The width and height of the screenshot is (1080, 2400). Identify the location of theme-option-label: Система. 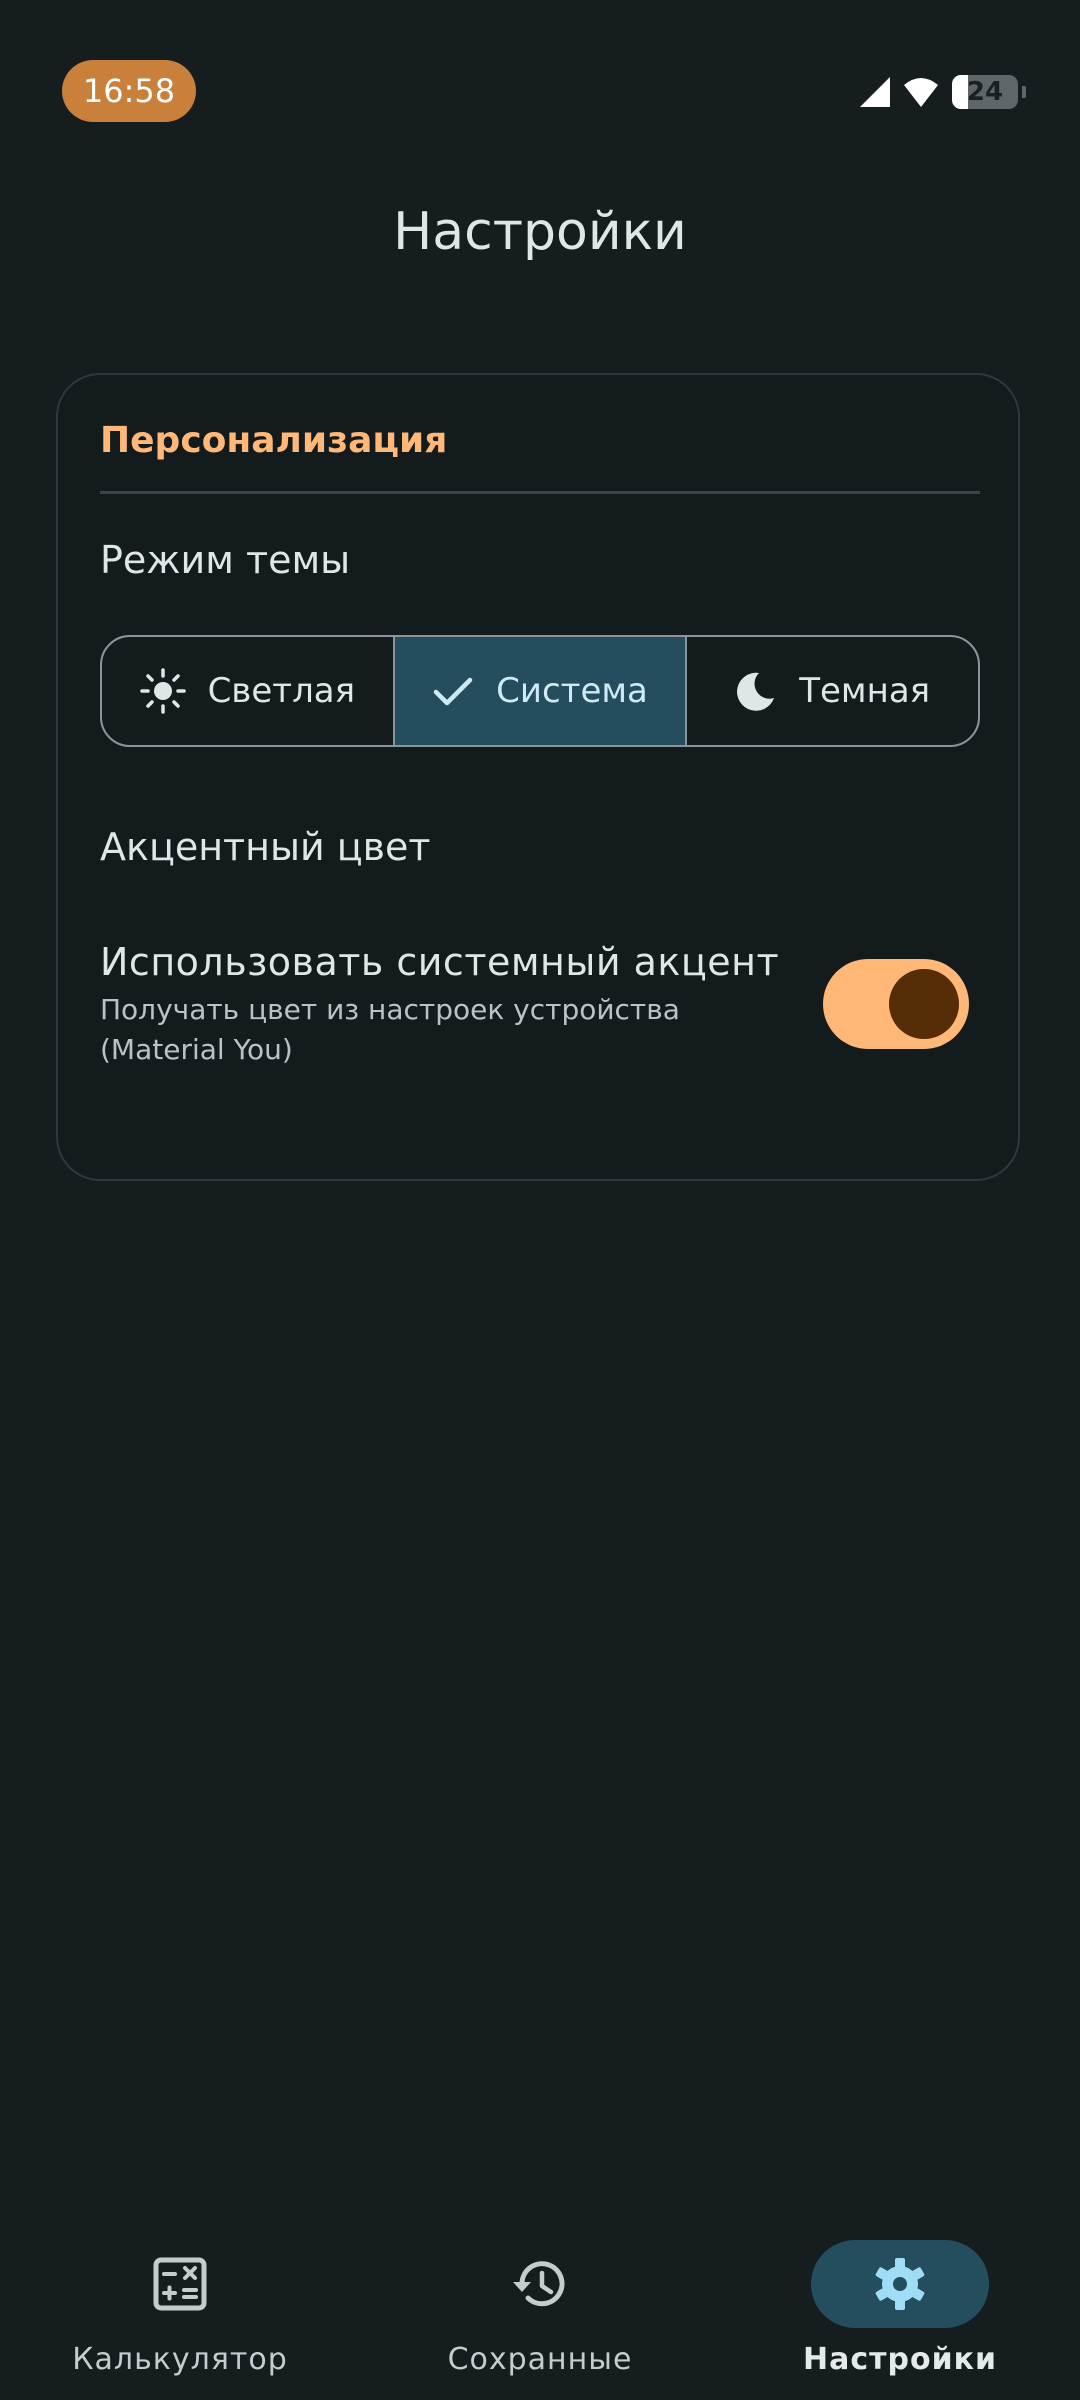
(572, 691).